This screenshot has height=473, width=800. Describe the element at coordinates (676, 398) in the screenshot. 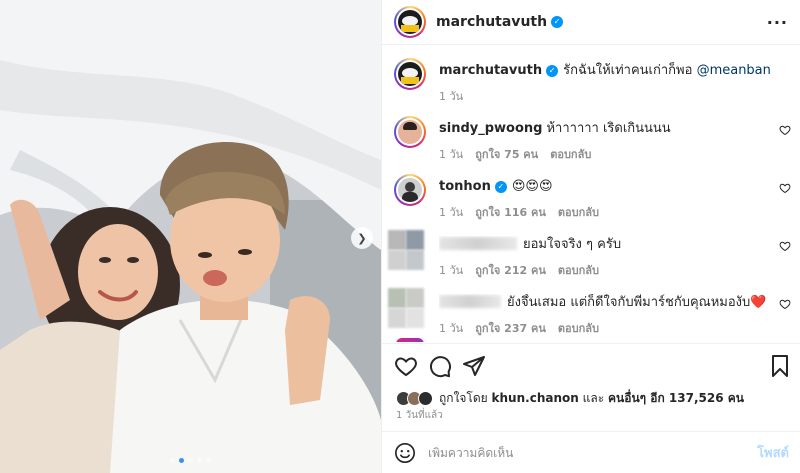

I see `likes-others: คนอื่นๆ อีก 137,526 คน` at that location.